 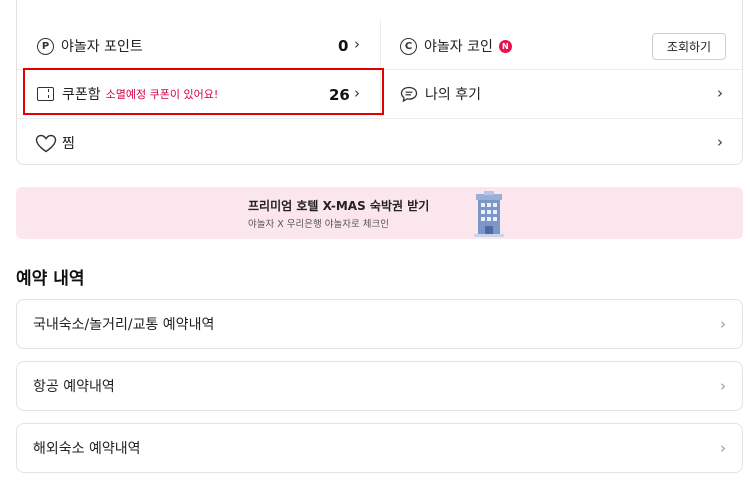 What do you see at coordinates (453, 95) in the screenshot?
I see `reviews-label: 나의 후기` at bounding box center [453, 95].